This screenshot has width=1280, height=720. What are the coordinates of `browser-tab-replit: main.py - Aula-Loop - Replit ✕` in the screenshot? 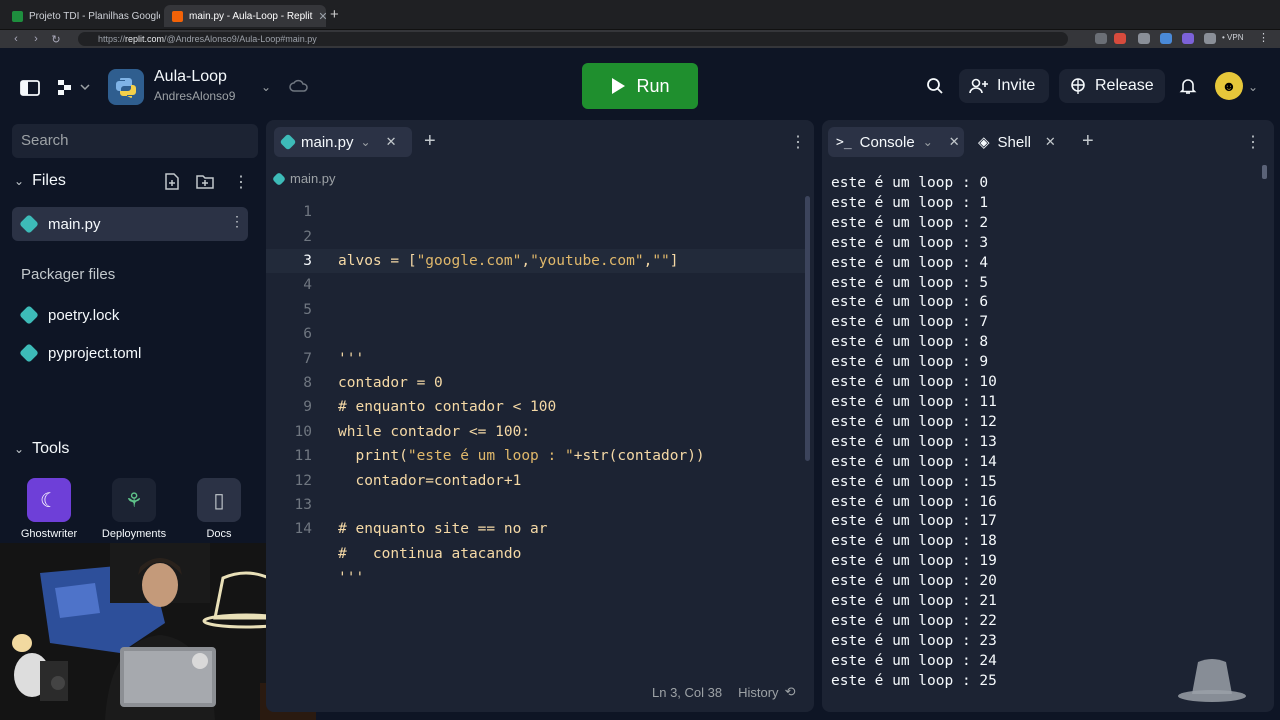 It's located at (245, 16).